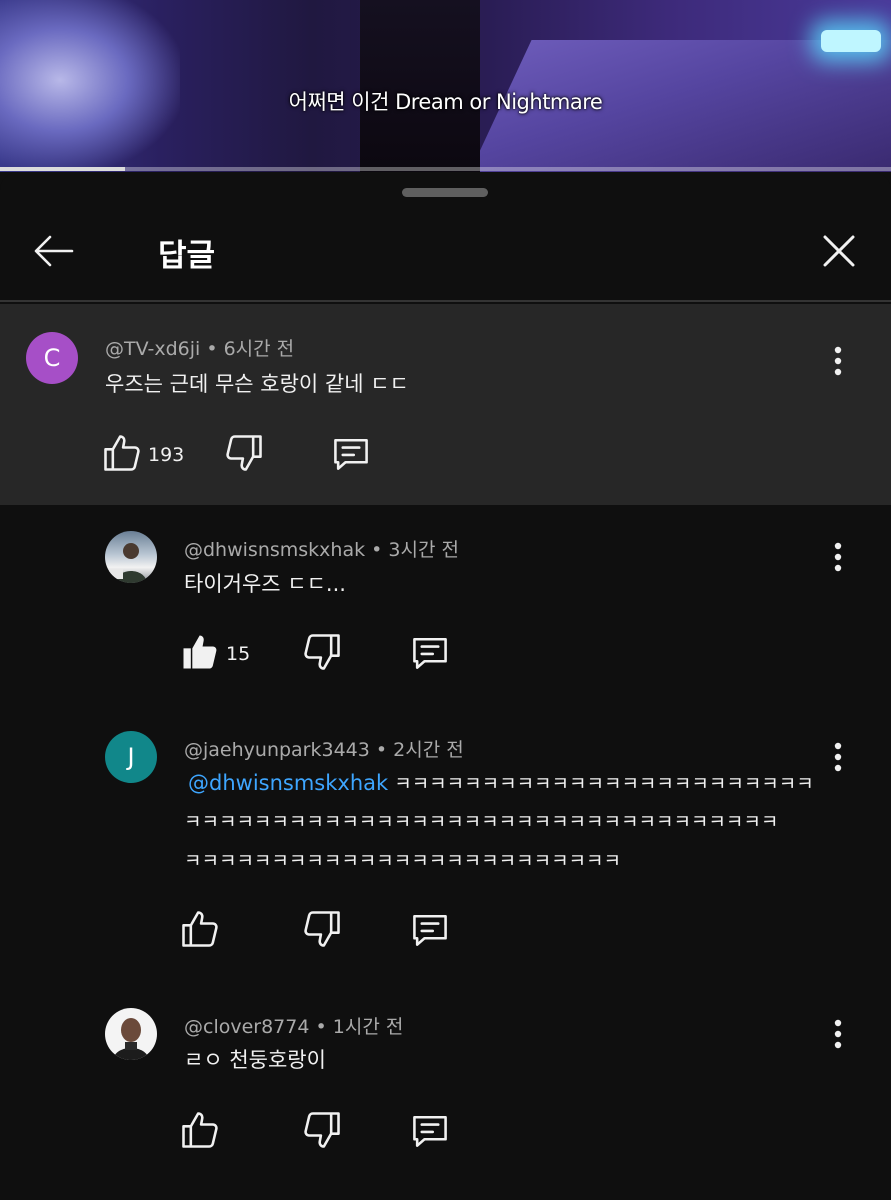  I want to click on comment-time: 6시간 전, so click(259, 349).